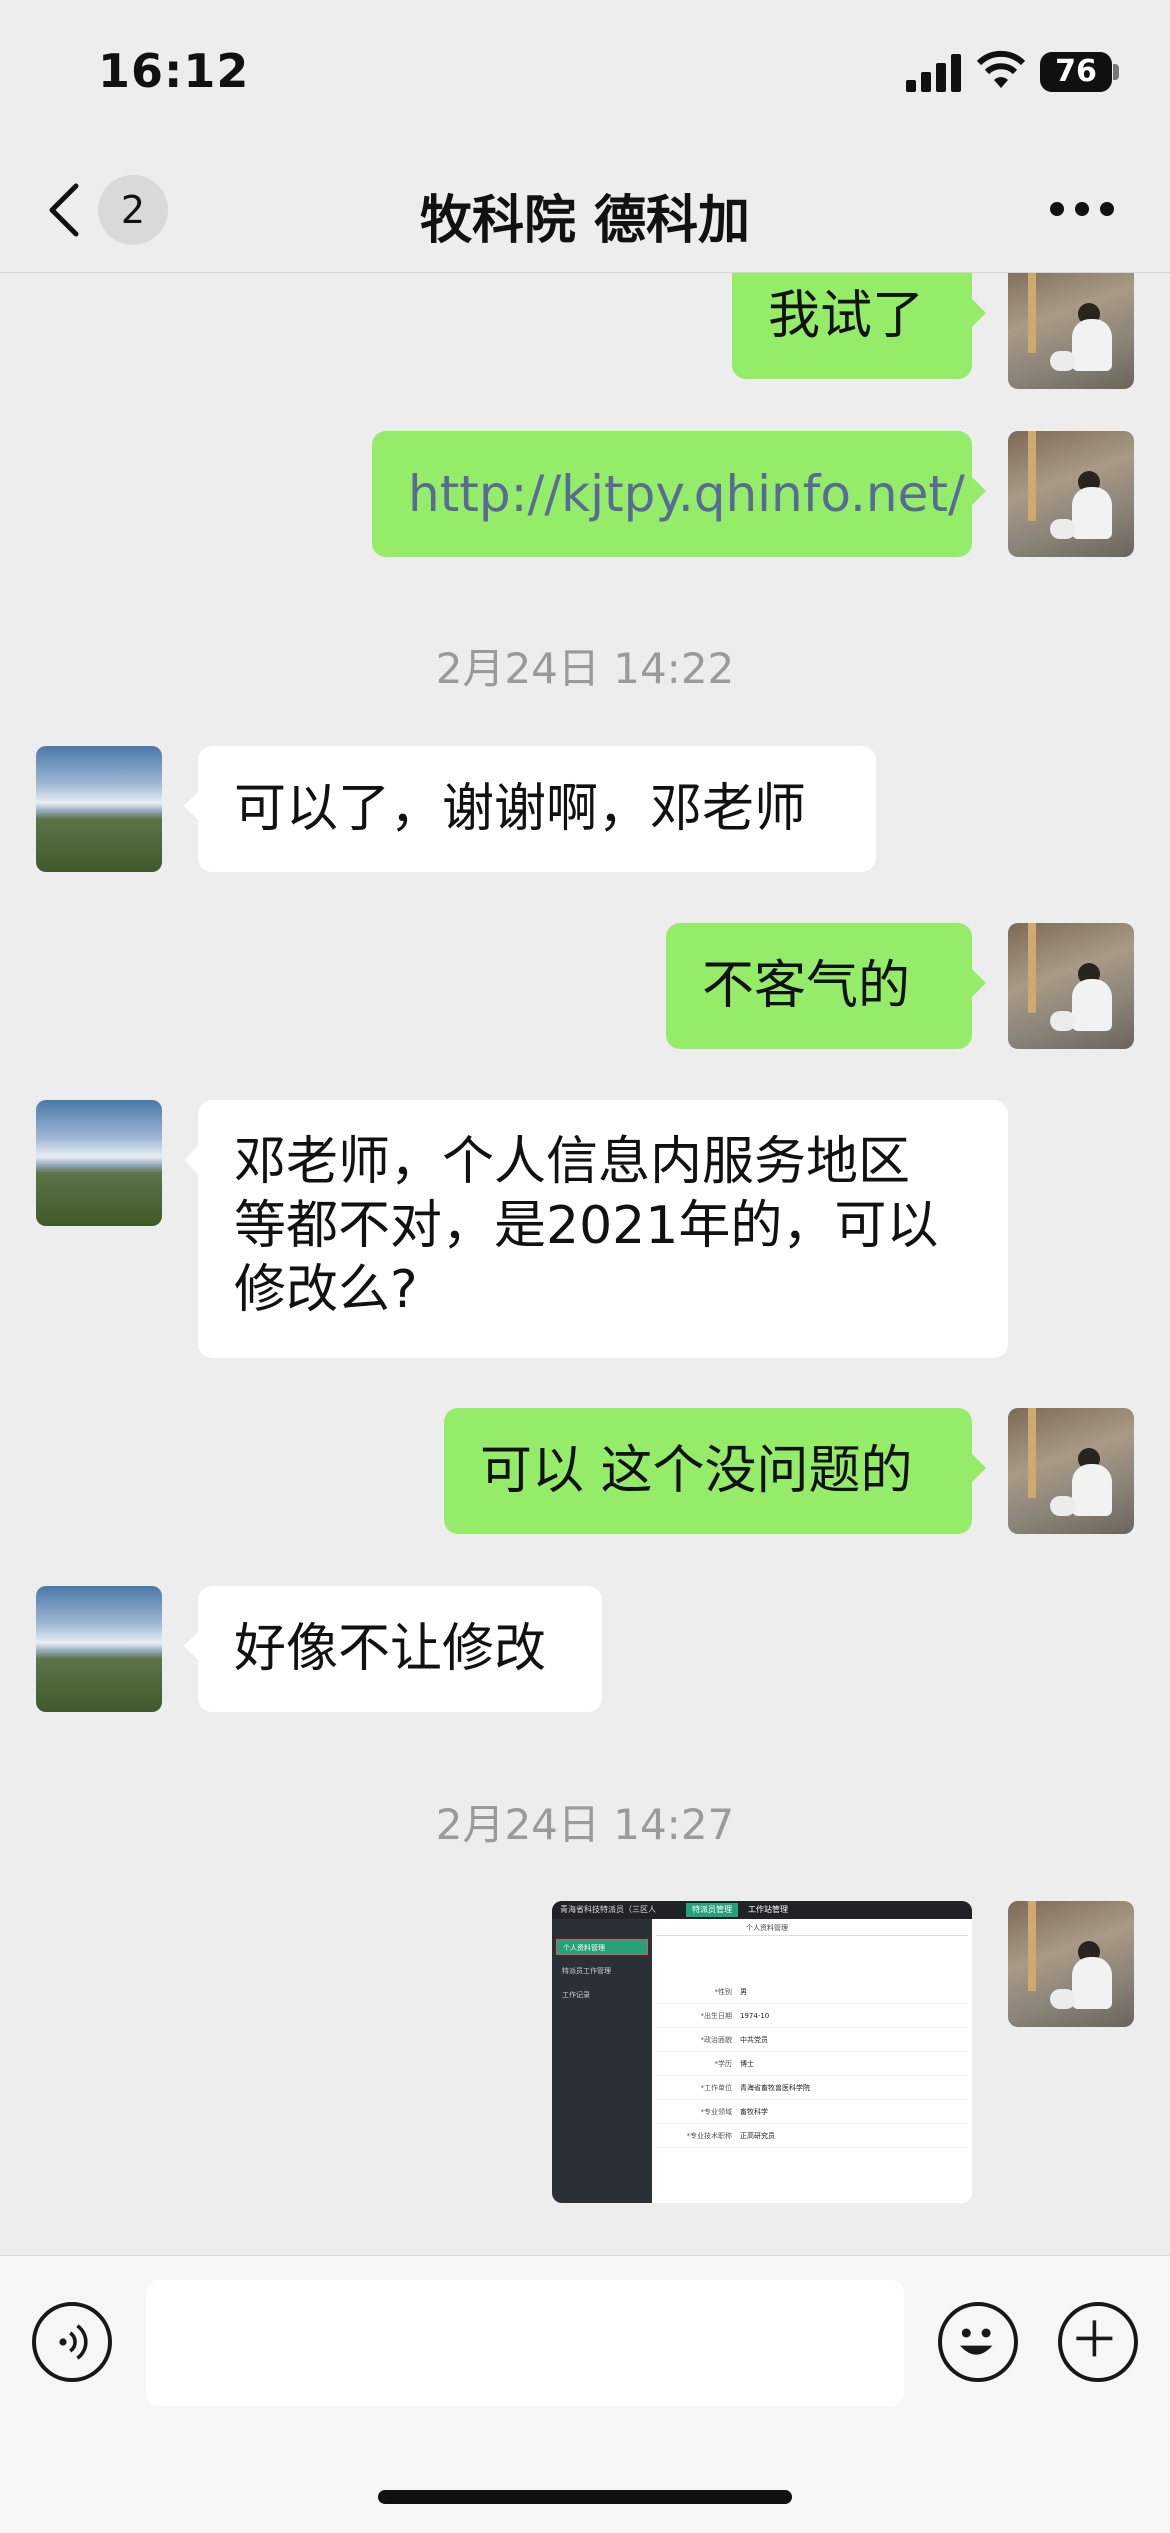 The height and width of the screenshot is (2533, 1170). Describe the element at coordinates (586, 1971) in the screenshot. I see `thumb-menu-item: 特派员工作管理` at that location.